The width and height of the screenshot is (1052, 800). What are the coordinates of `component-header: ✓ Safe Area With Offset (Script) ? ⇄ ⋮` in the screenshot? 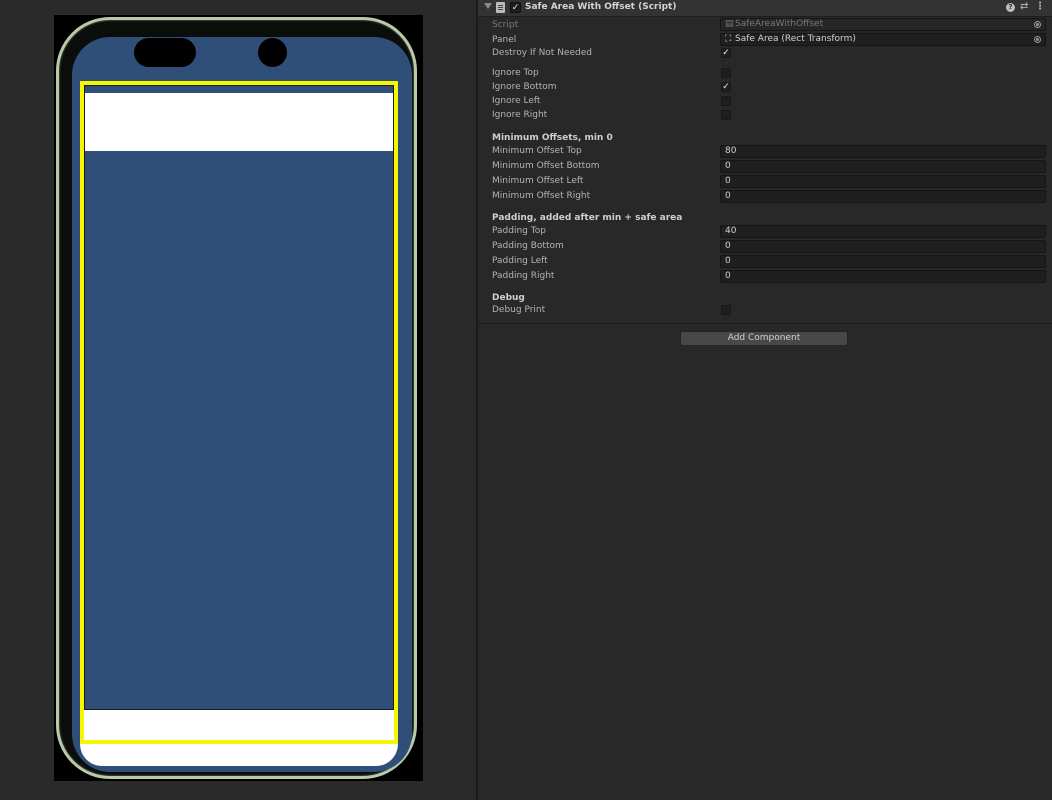 It's located at (765, 8).